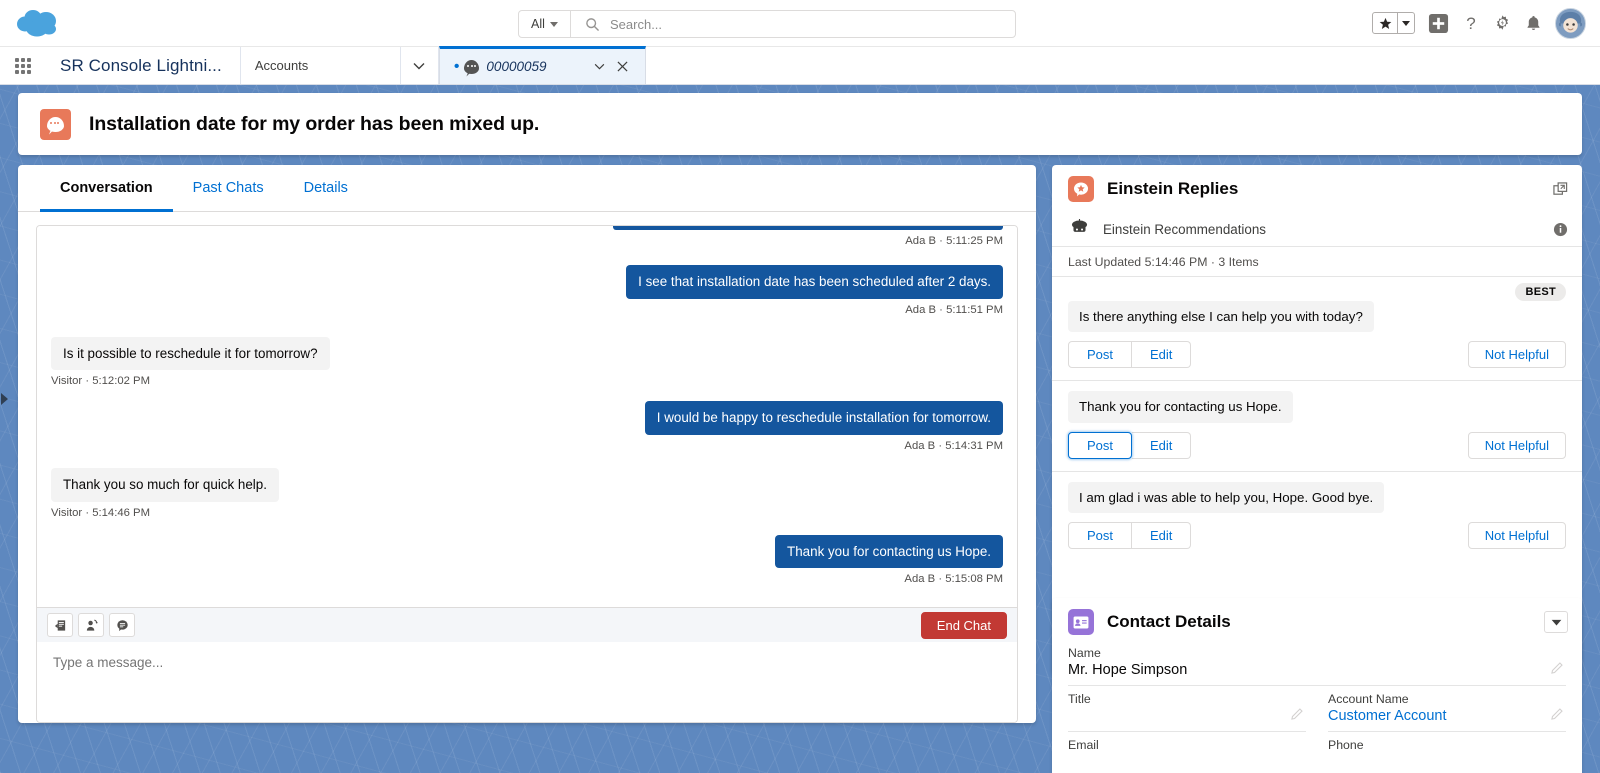 The image size is (1600, 773). I want to click on user-avatar, so click(1570, 23).